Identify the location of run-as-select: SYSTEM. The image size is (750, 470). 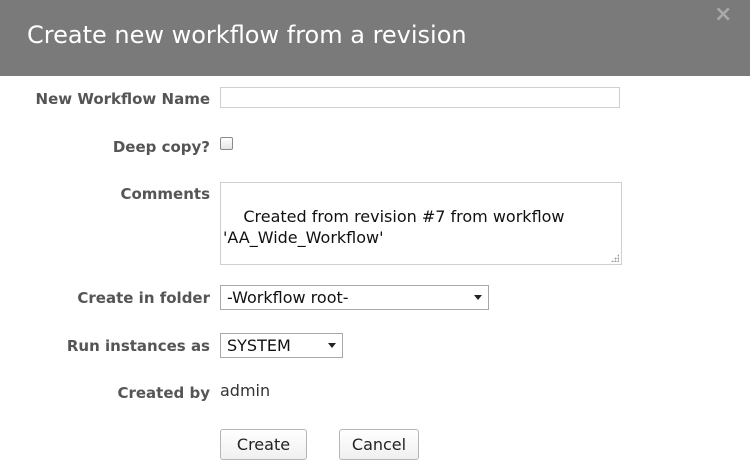
(281, 345).